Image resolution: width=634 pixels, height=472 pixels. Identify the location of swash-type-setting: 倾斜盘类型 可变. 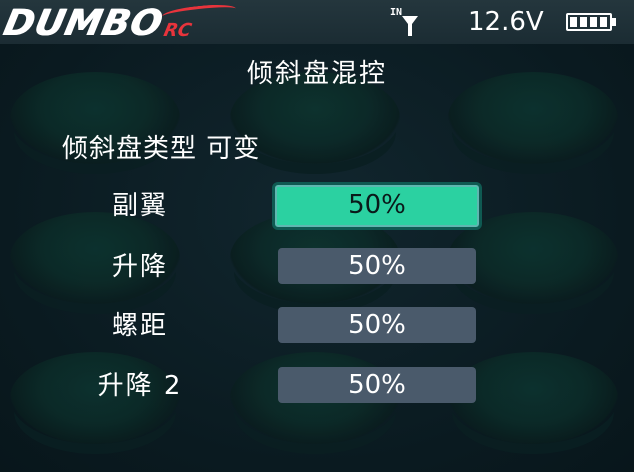
(161, 149).